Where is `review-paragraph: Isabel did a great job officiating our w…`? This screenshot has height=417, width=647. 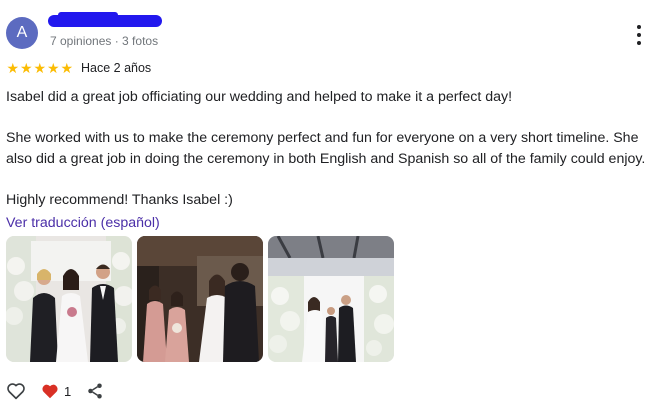
review-paragraph: Isabel did a great job officiating our w… is located at coordinates (259, 97).